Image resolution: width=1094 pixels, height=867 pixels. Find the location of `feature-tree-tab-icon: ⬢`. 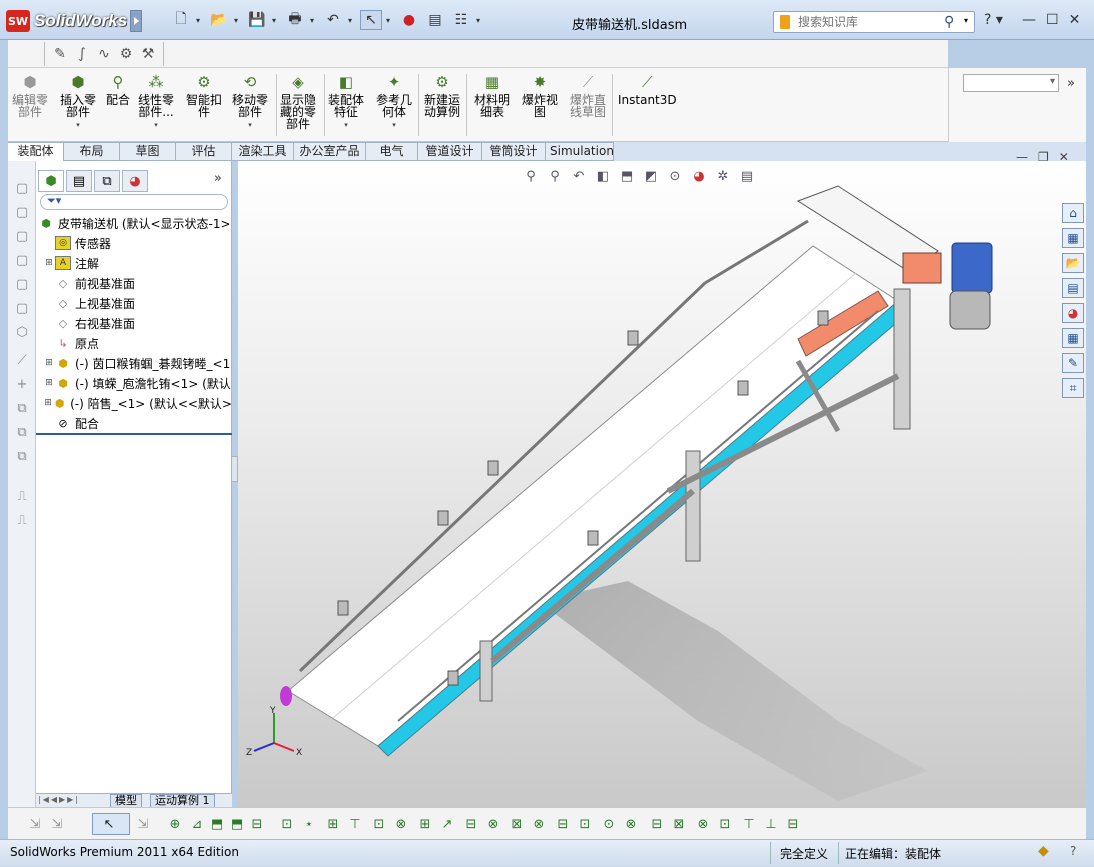

feature-tree-tab-icon: ⬢ is located at coordinates (51, 181).